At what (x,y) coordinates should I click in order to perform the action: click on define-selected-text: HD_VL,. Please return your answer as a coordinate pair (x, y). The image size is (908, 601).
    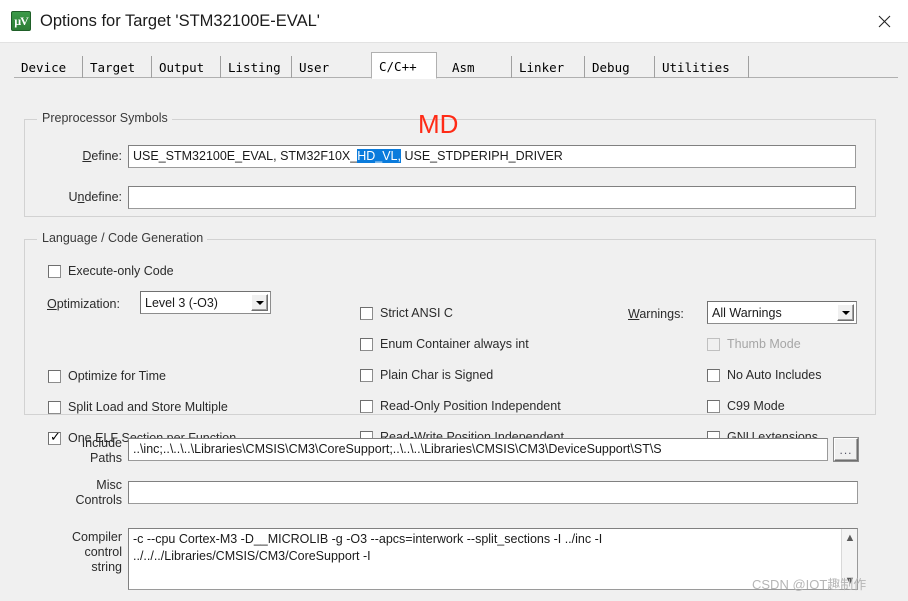
    Looking at the image, I should click on (379, 156).